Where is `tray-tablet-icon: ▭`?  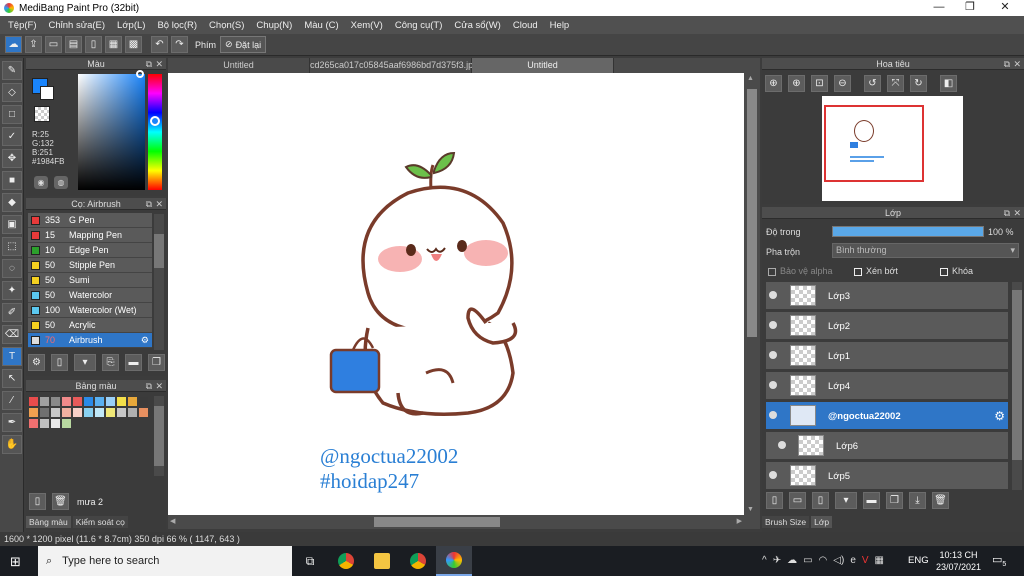
tray-tablet-icon: ▭ is located at coordinates (807, 560).